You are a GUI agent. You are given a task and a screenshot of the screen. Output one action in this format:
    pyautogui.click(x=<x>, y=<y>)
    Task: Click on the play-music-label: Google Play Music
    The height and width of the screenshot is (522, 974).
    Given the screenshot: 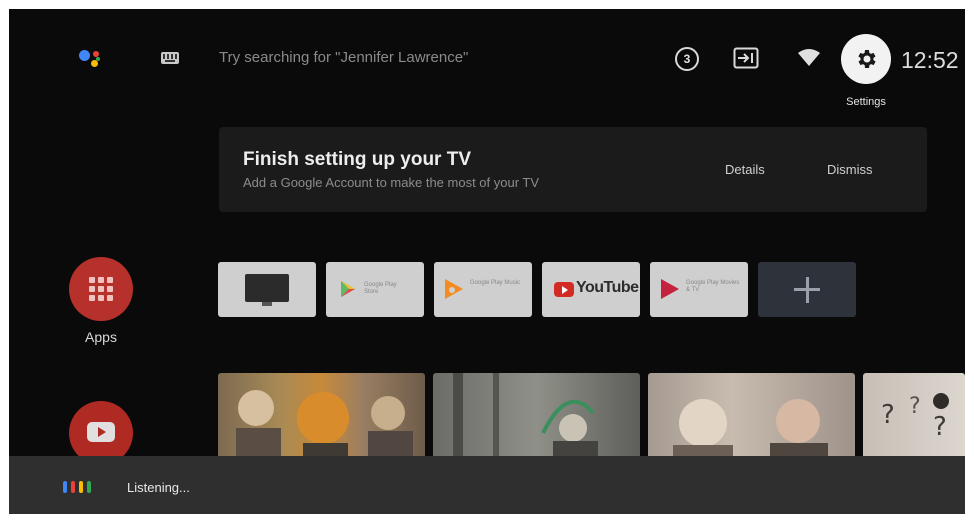 What is the action you would take?
    pyautogui.click(x=495, y=283)
    